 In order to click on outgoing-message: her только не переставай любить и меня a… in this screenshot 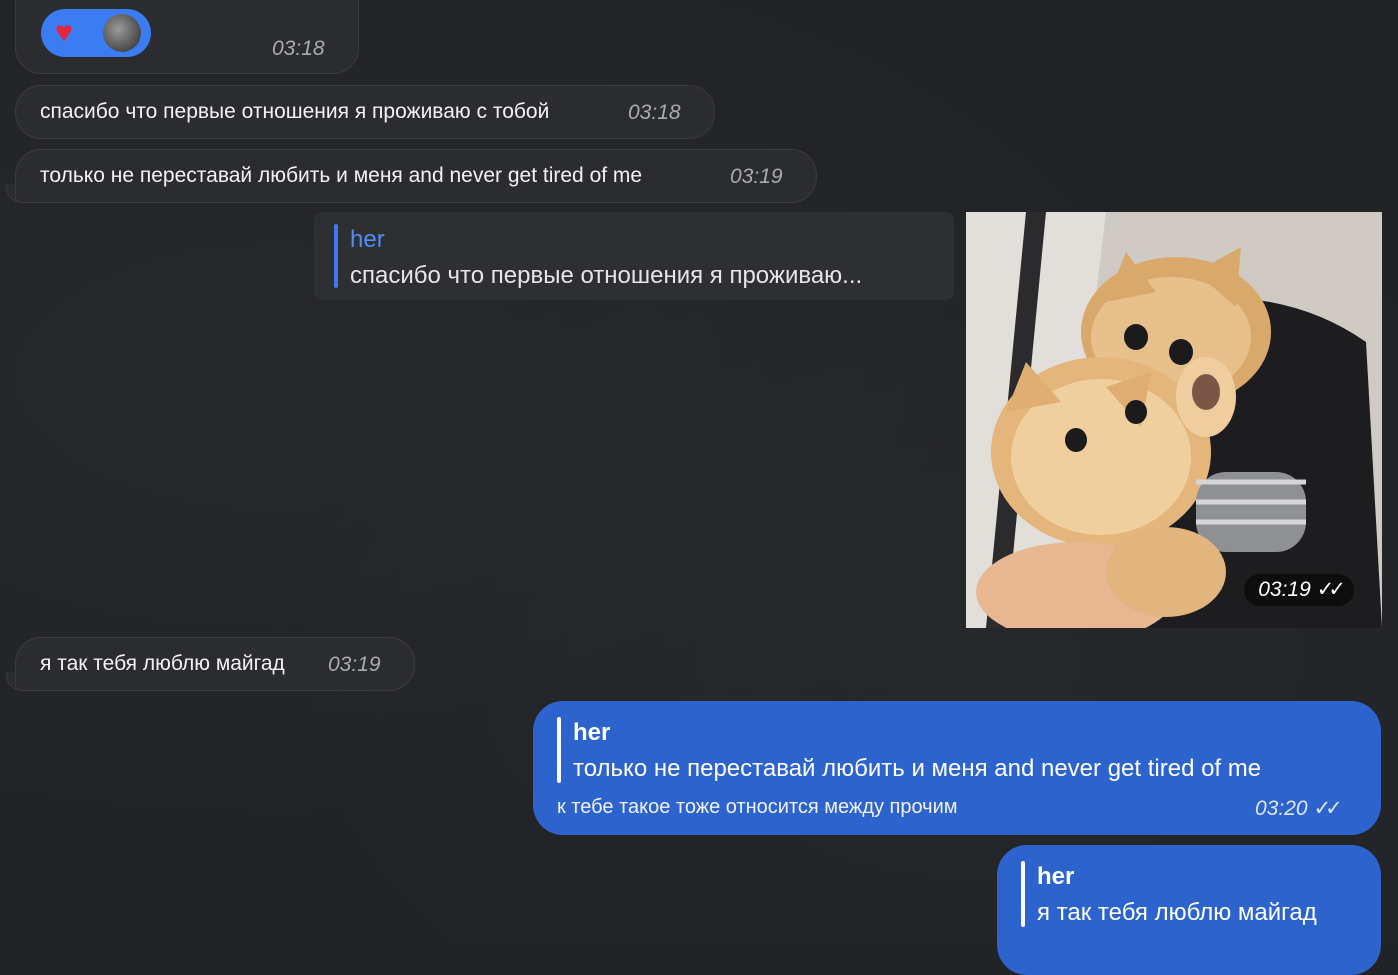, I will do `click(957, 768)`.